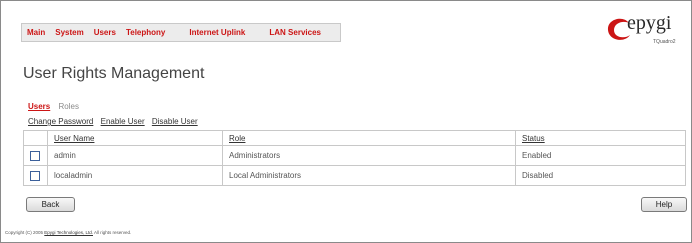  I want to click on copyright-prefix: Copyright (C) 2005, so click(24, 232).